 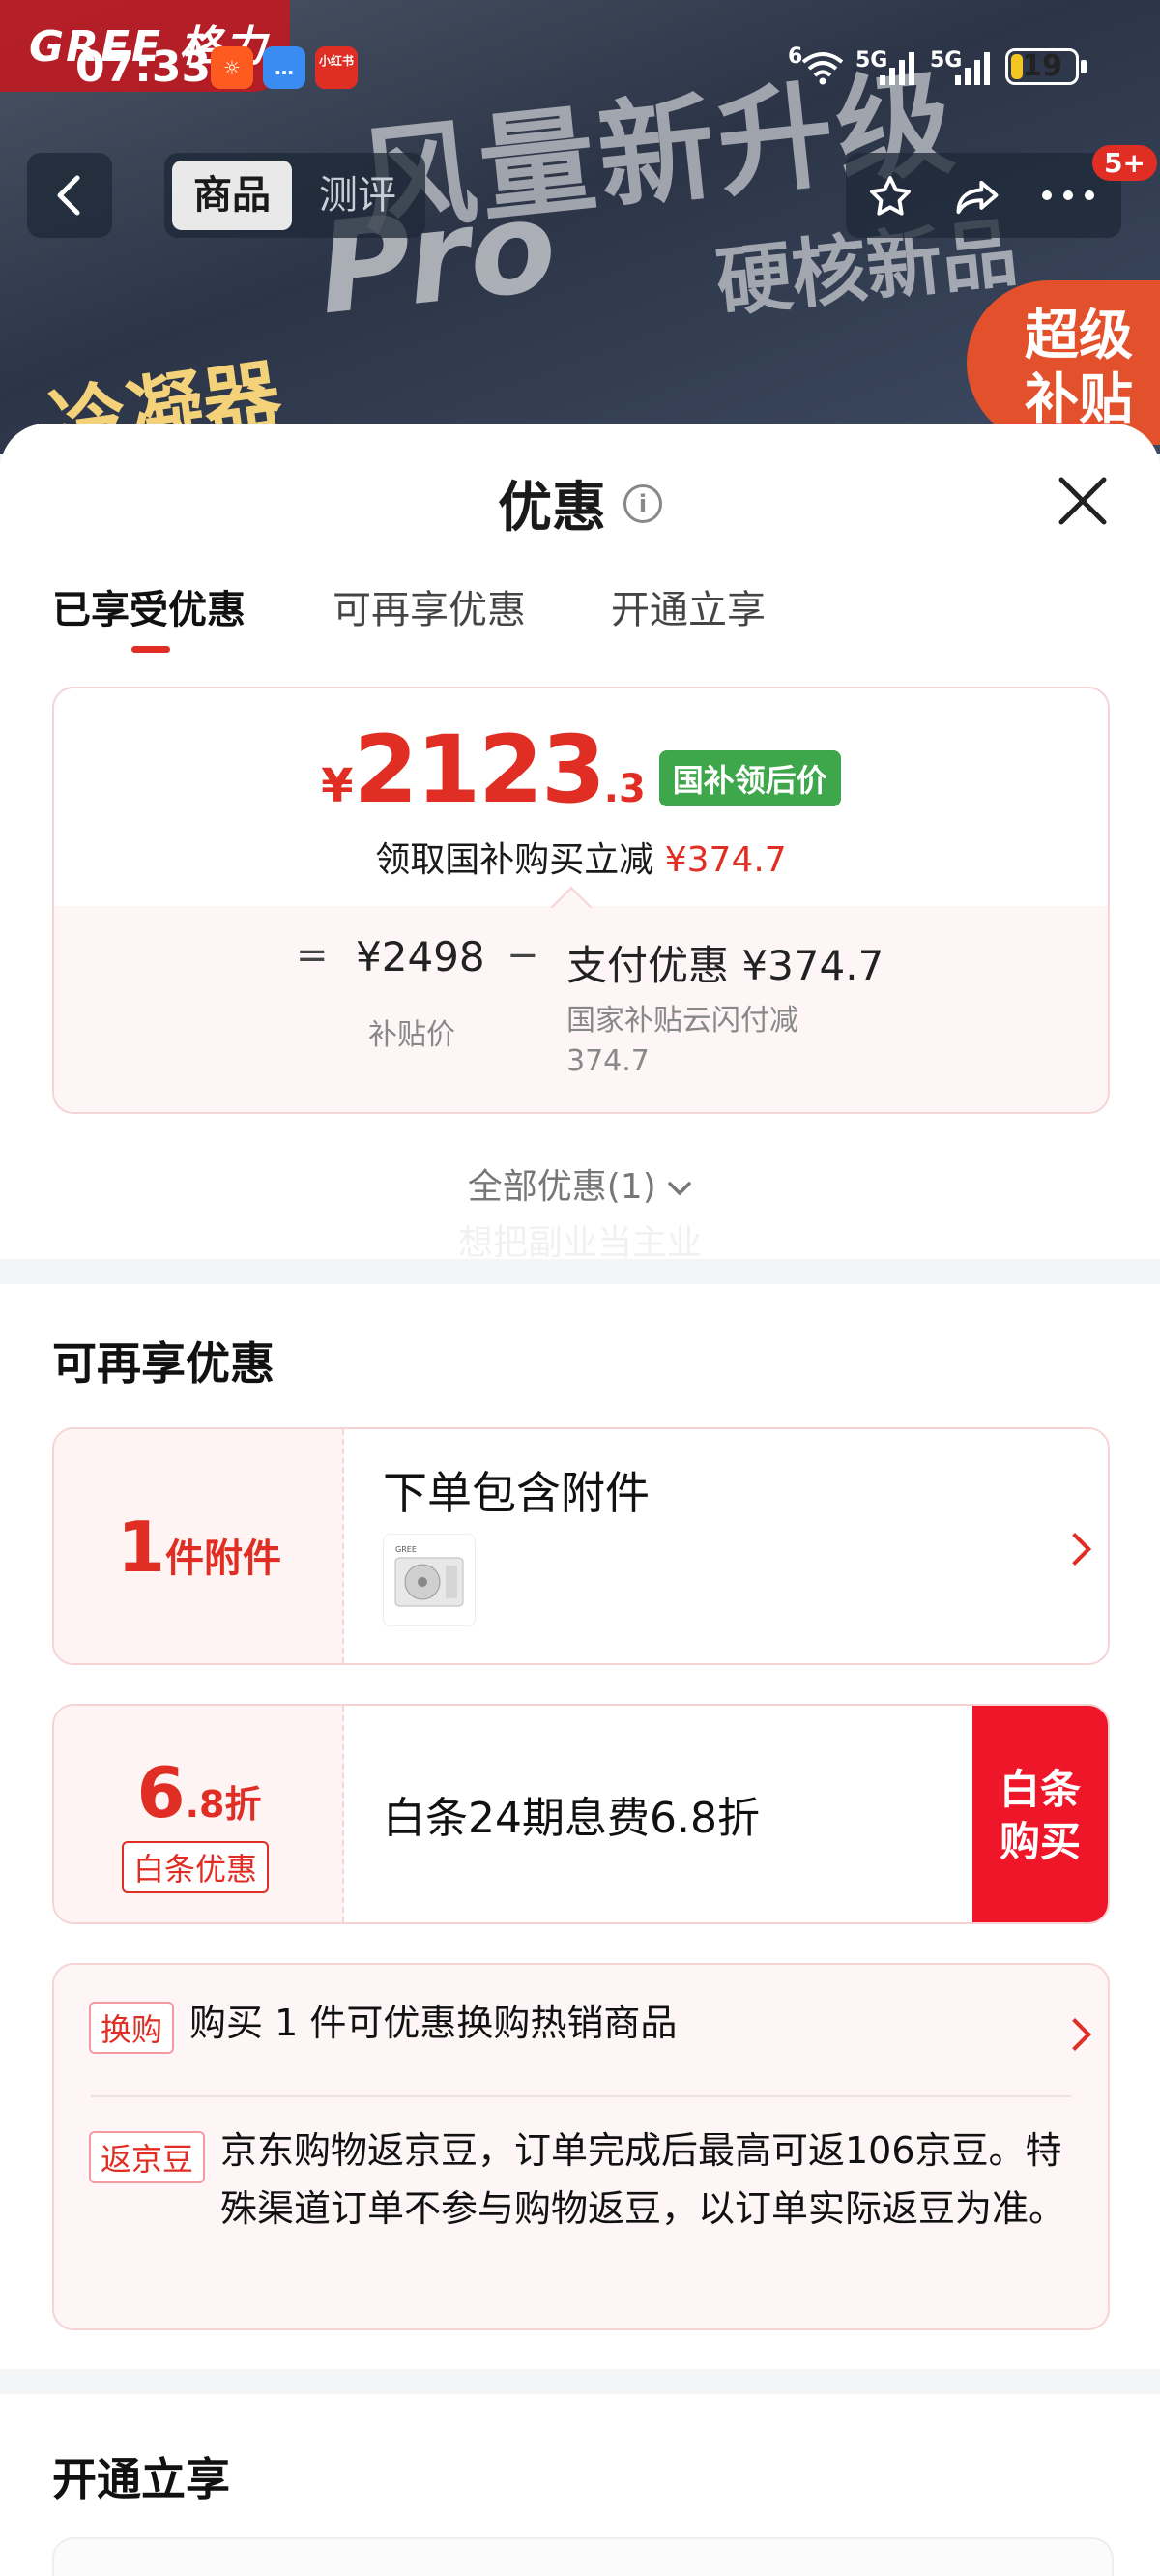 I want to click on baitiao-offer-card: 6.8折 白条优惠 白条24期息费6.8折 白条 购买, so click(x=581, y=1814).